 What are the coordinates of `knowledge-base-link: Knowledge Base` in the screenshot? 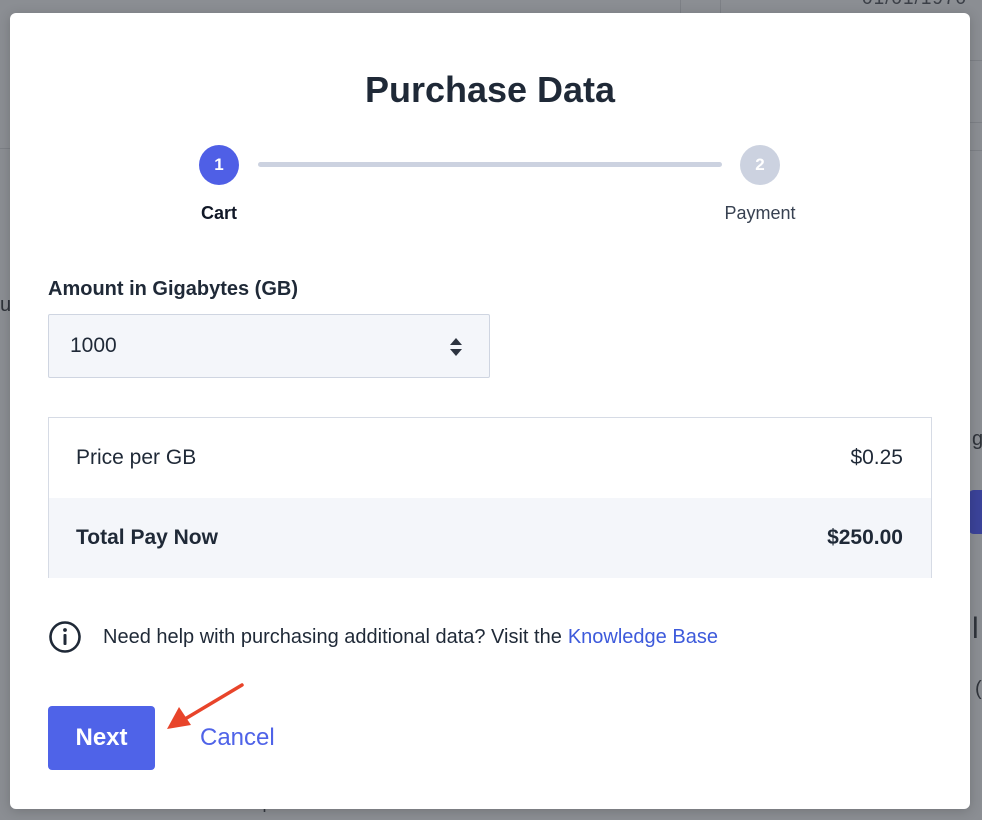 It's located at (643, 637).